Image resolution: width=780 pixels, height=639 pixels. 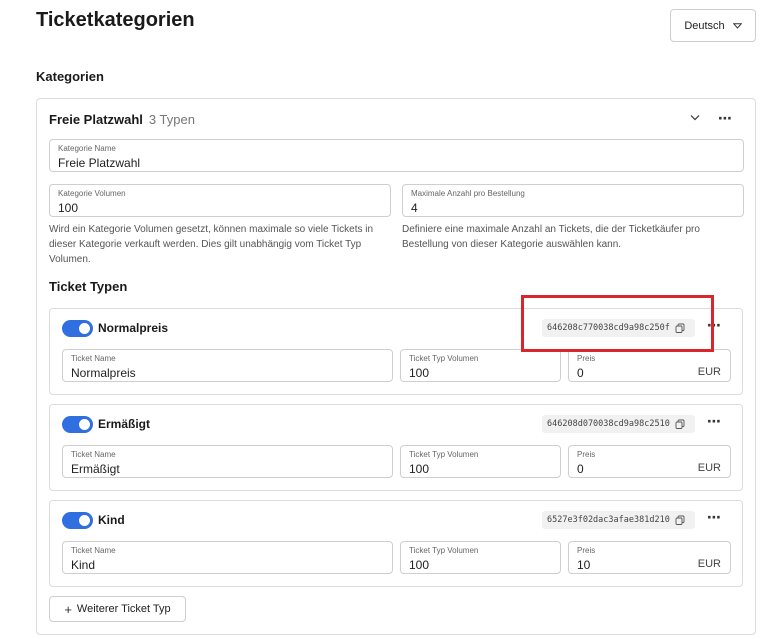 I want to click on category-volume-field: Kategorie Volumen 100, so click(x=220, y=200).